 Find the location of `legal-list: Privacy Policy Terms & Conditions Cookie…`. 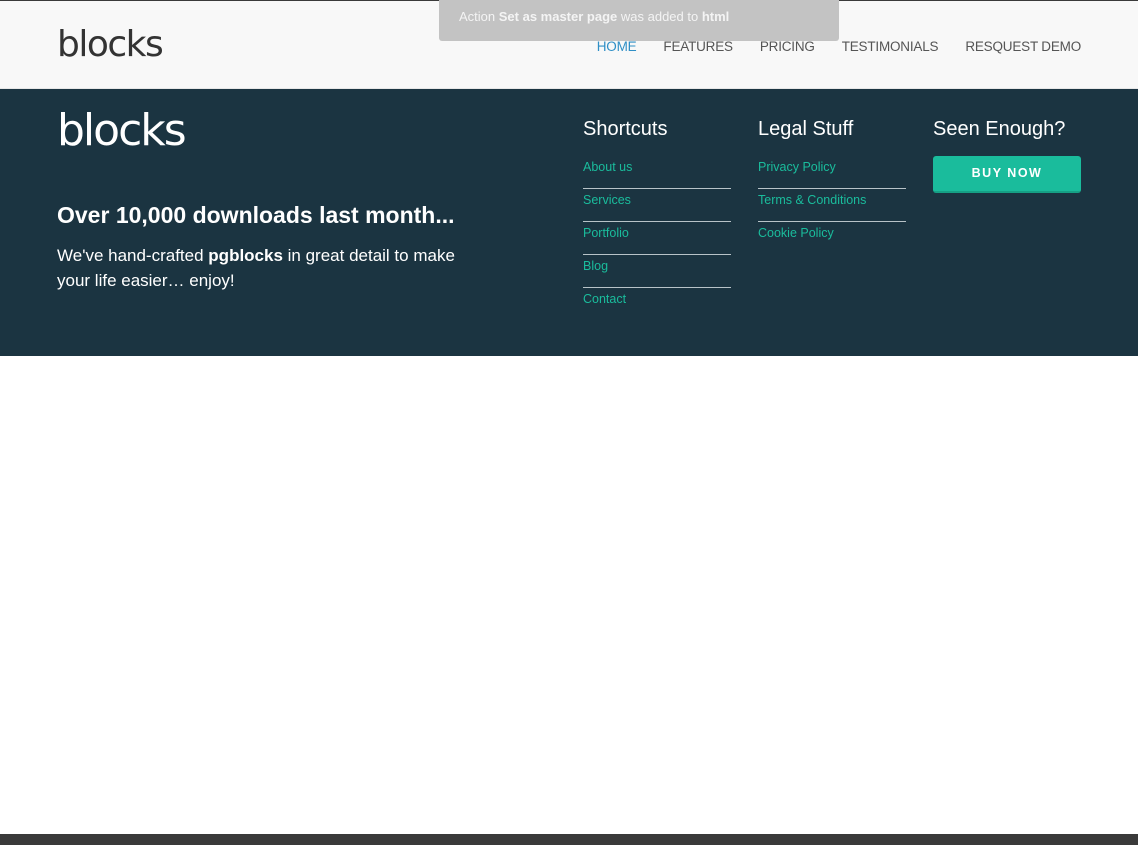

legal-list: Privacy Policy Terms & Conditions Cookie… is located at coordinates (832, 205).